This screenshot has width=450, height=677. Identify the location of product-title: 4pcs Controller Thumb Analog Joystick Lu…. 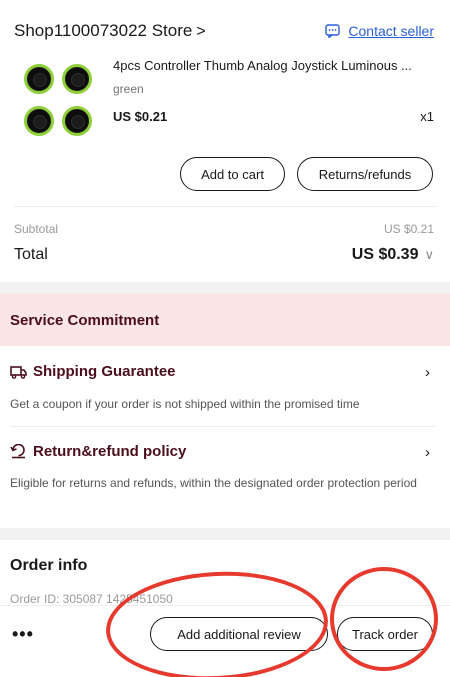
(275, 65).